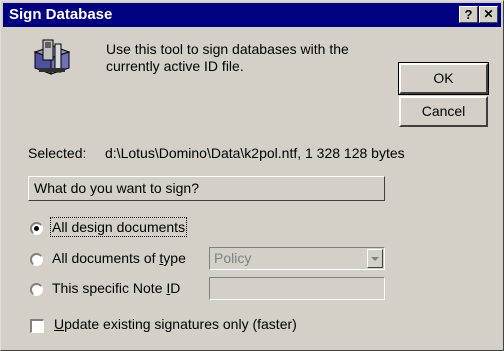  What do you see at coordinates (227, 49) in the screenshot?
I see `intro-line-1: Use this tool to sign databases with the` at bounding box center [227, 49].